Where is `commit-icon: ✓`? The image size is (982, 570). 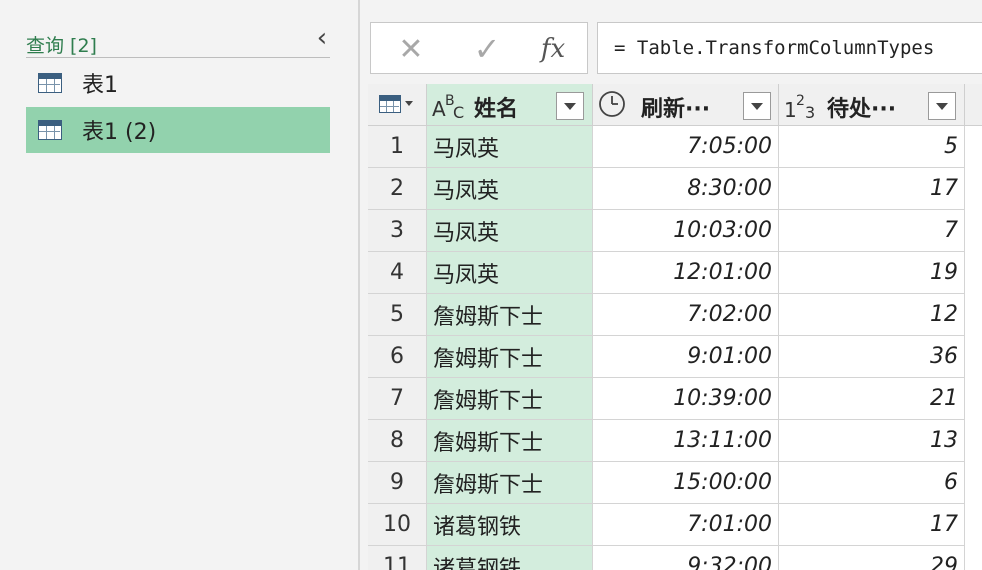 commit-icon: ✓ is located at coordinates (487, 49).